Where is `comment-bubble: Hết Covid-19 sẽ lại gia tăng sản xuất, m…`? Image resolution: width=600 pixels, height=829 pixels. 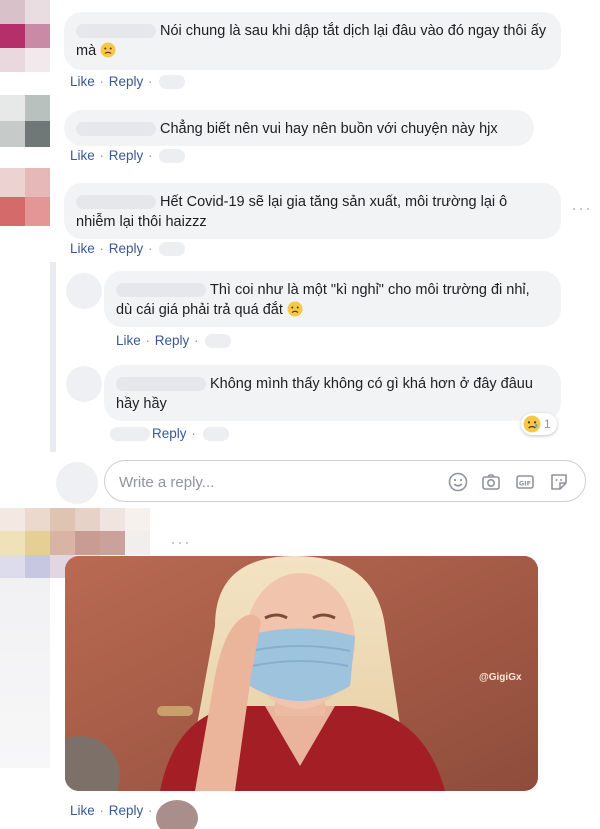
comment-bubble: Hết Covid-19 sẽ lại gia tăng sản xuất, m… is located at coordinates (312, 211).